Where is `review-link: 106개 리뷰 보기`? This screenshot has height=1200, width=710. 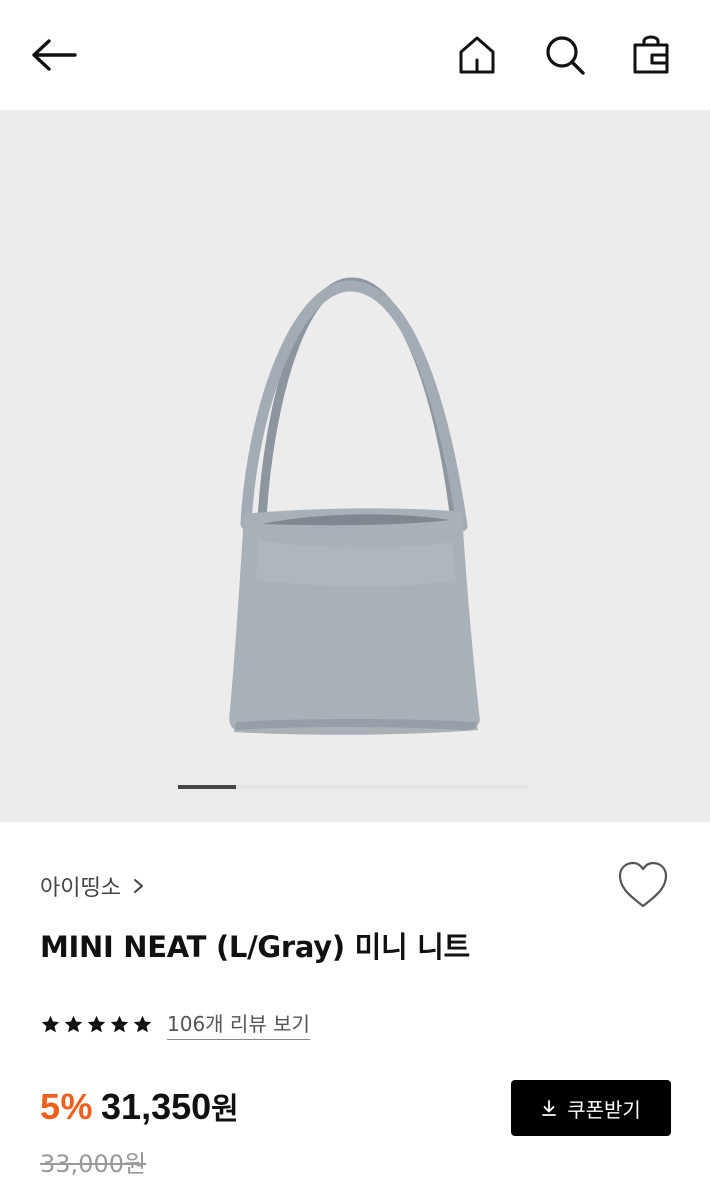
review-link: 106개 리뷰 보기 is located at coordinates (238, 1024).